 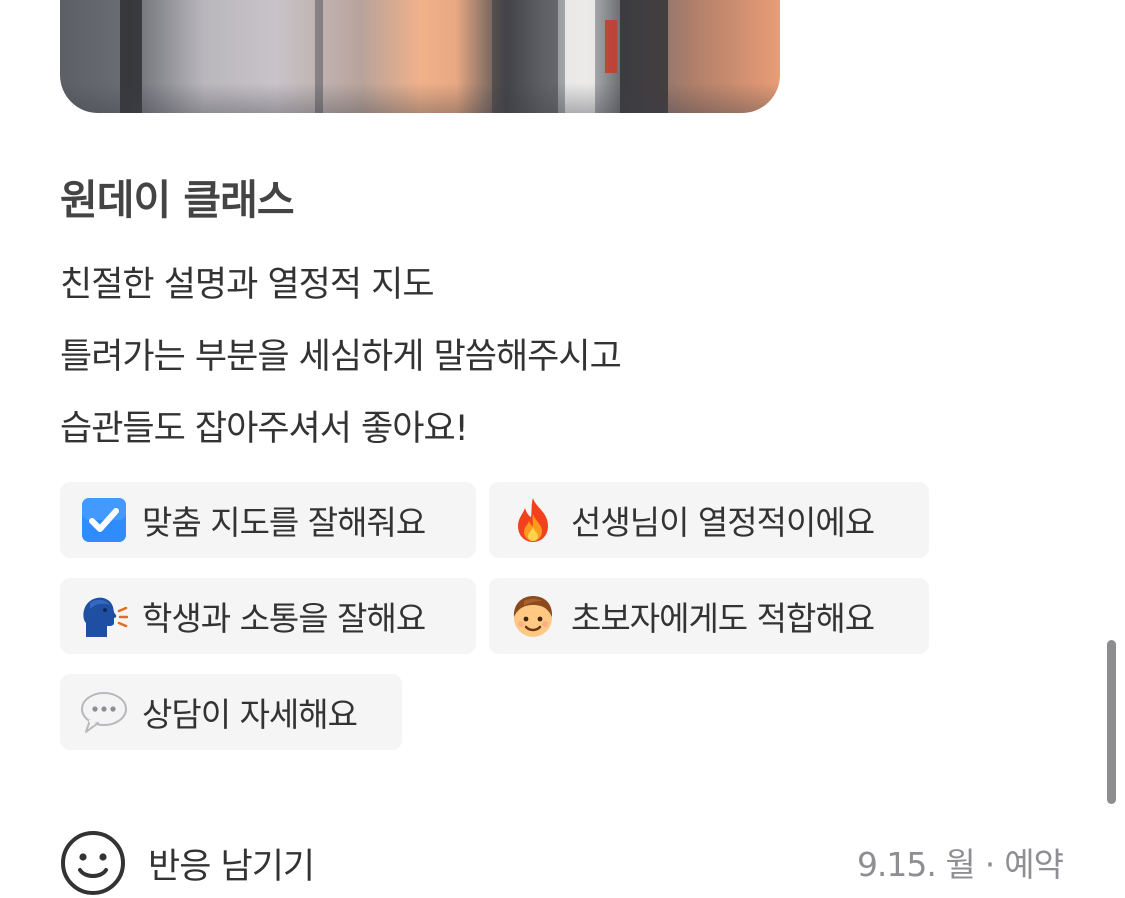 I want to click on review-line: 틀려가는 부분을 세심하게 말씀해주시고, so click(x=341, y=357).